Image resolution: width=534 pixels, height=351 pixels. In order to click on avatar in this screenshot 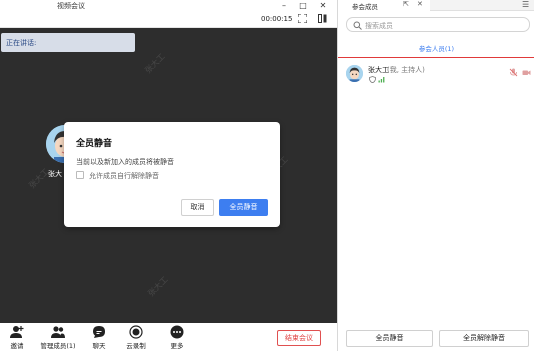, I will do `click(354, 73)`.